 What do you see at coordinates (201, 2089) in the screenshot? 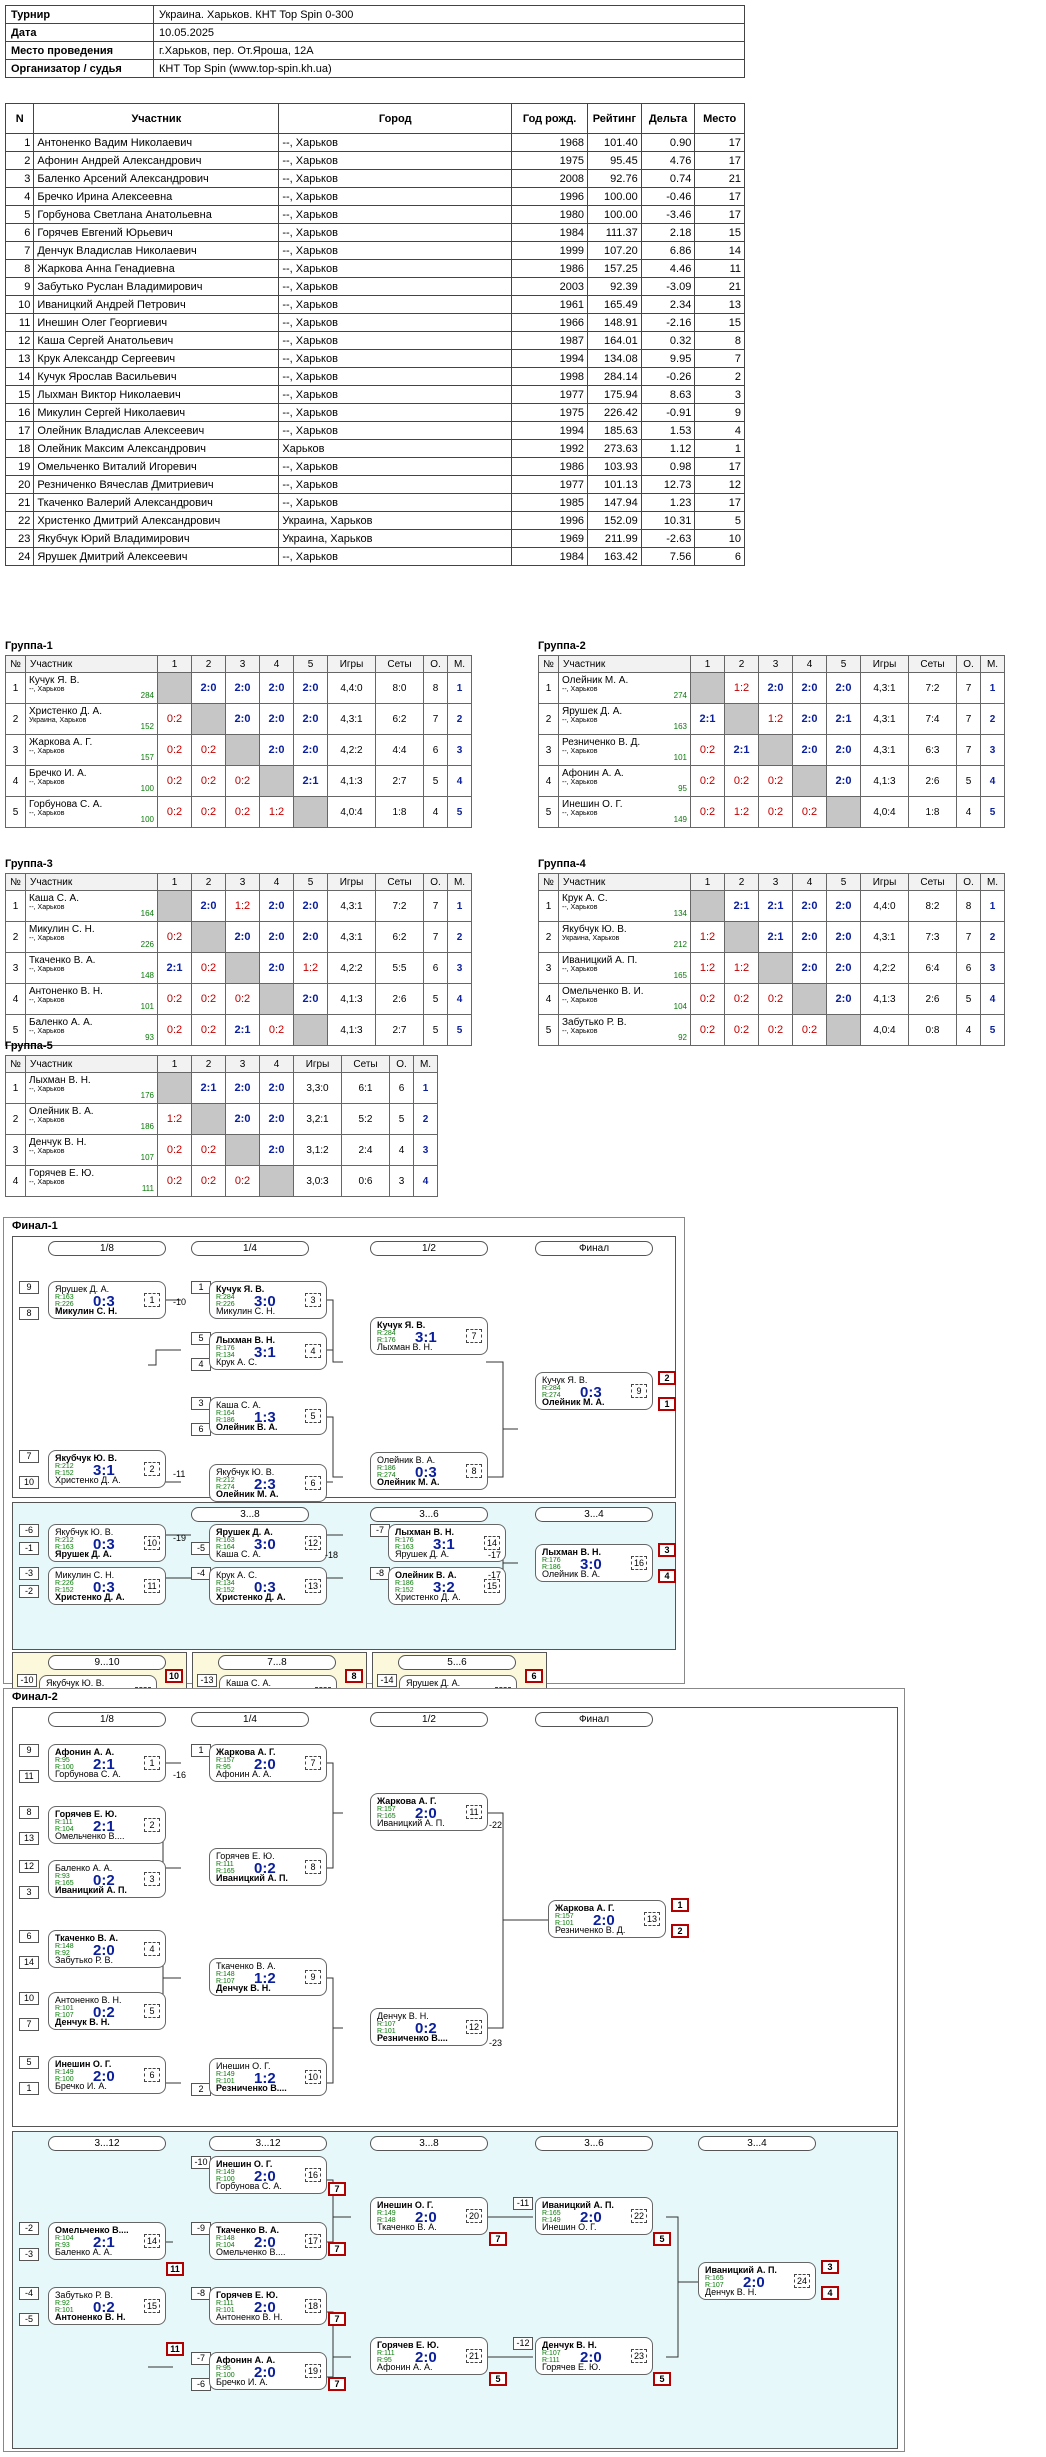
I see `seed-number: 2` at bounding box center [201, 2089].